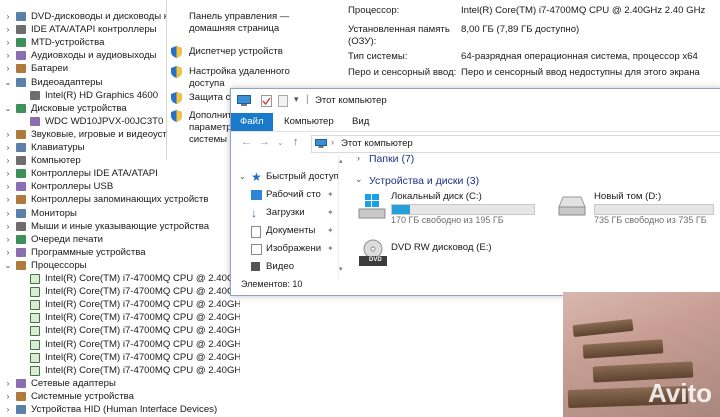 Image resolution: width=720 pixels, height=417 pixels. What do you see at coordinates (343, 217) in the screenshot?
I see `nav-scrollbar: ▴ ▾` at bounding box center [343, 217].